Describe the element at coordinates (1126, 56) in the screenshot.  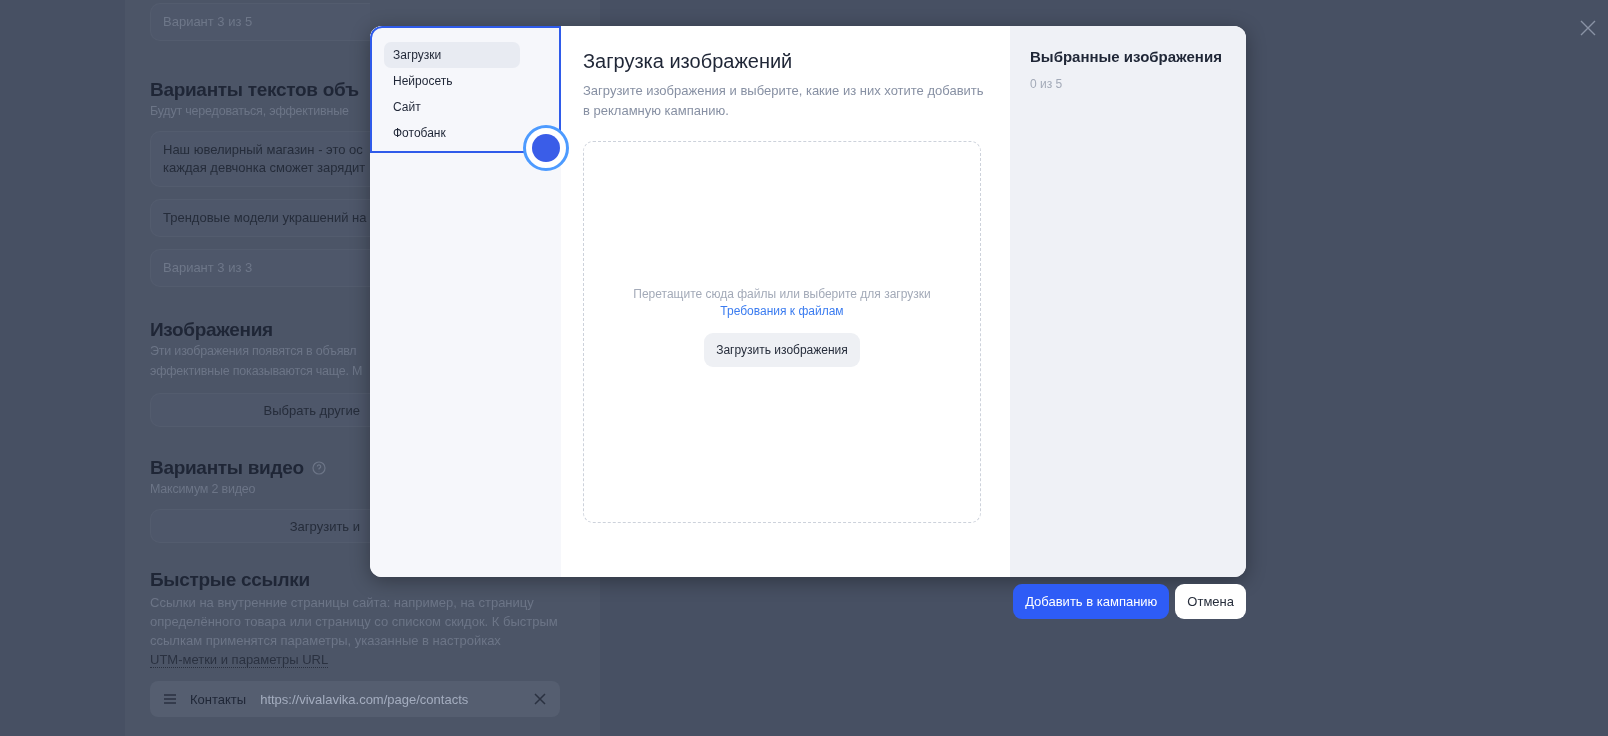
I see `panel-title: Выбранные изображения` at that location.